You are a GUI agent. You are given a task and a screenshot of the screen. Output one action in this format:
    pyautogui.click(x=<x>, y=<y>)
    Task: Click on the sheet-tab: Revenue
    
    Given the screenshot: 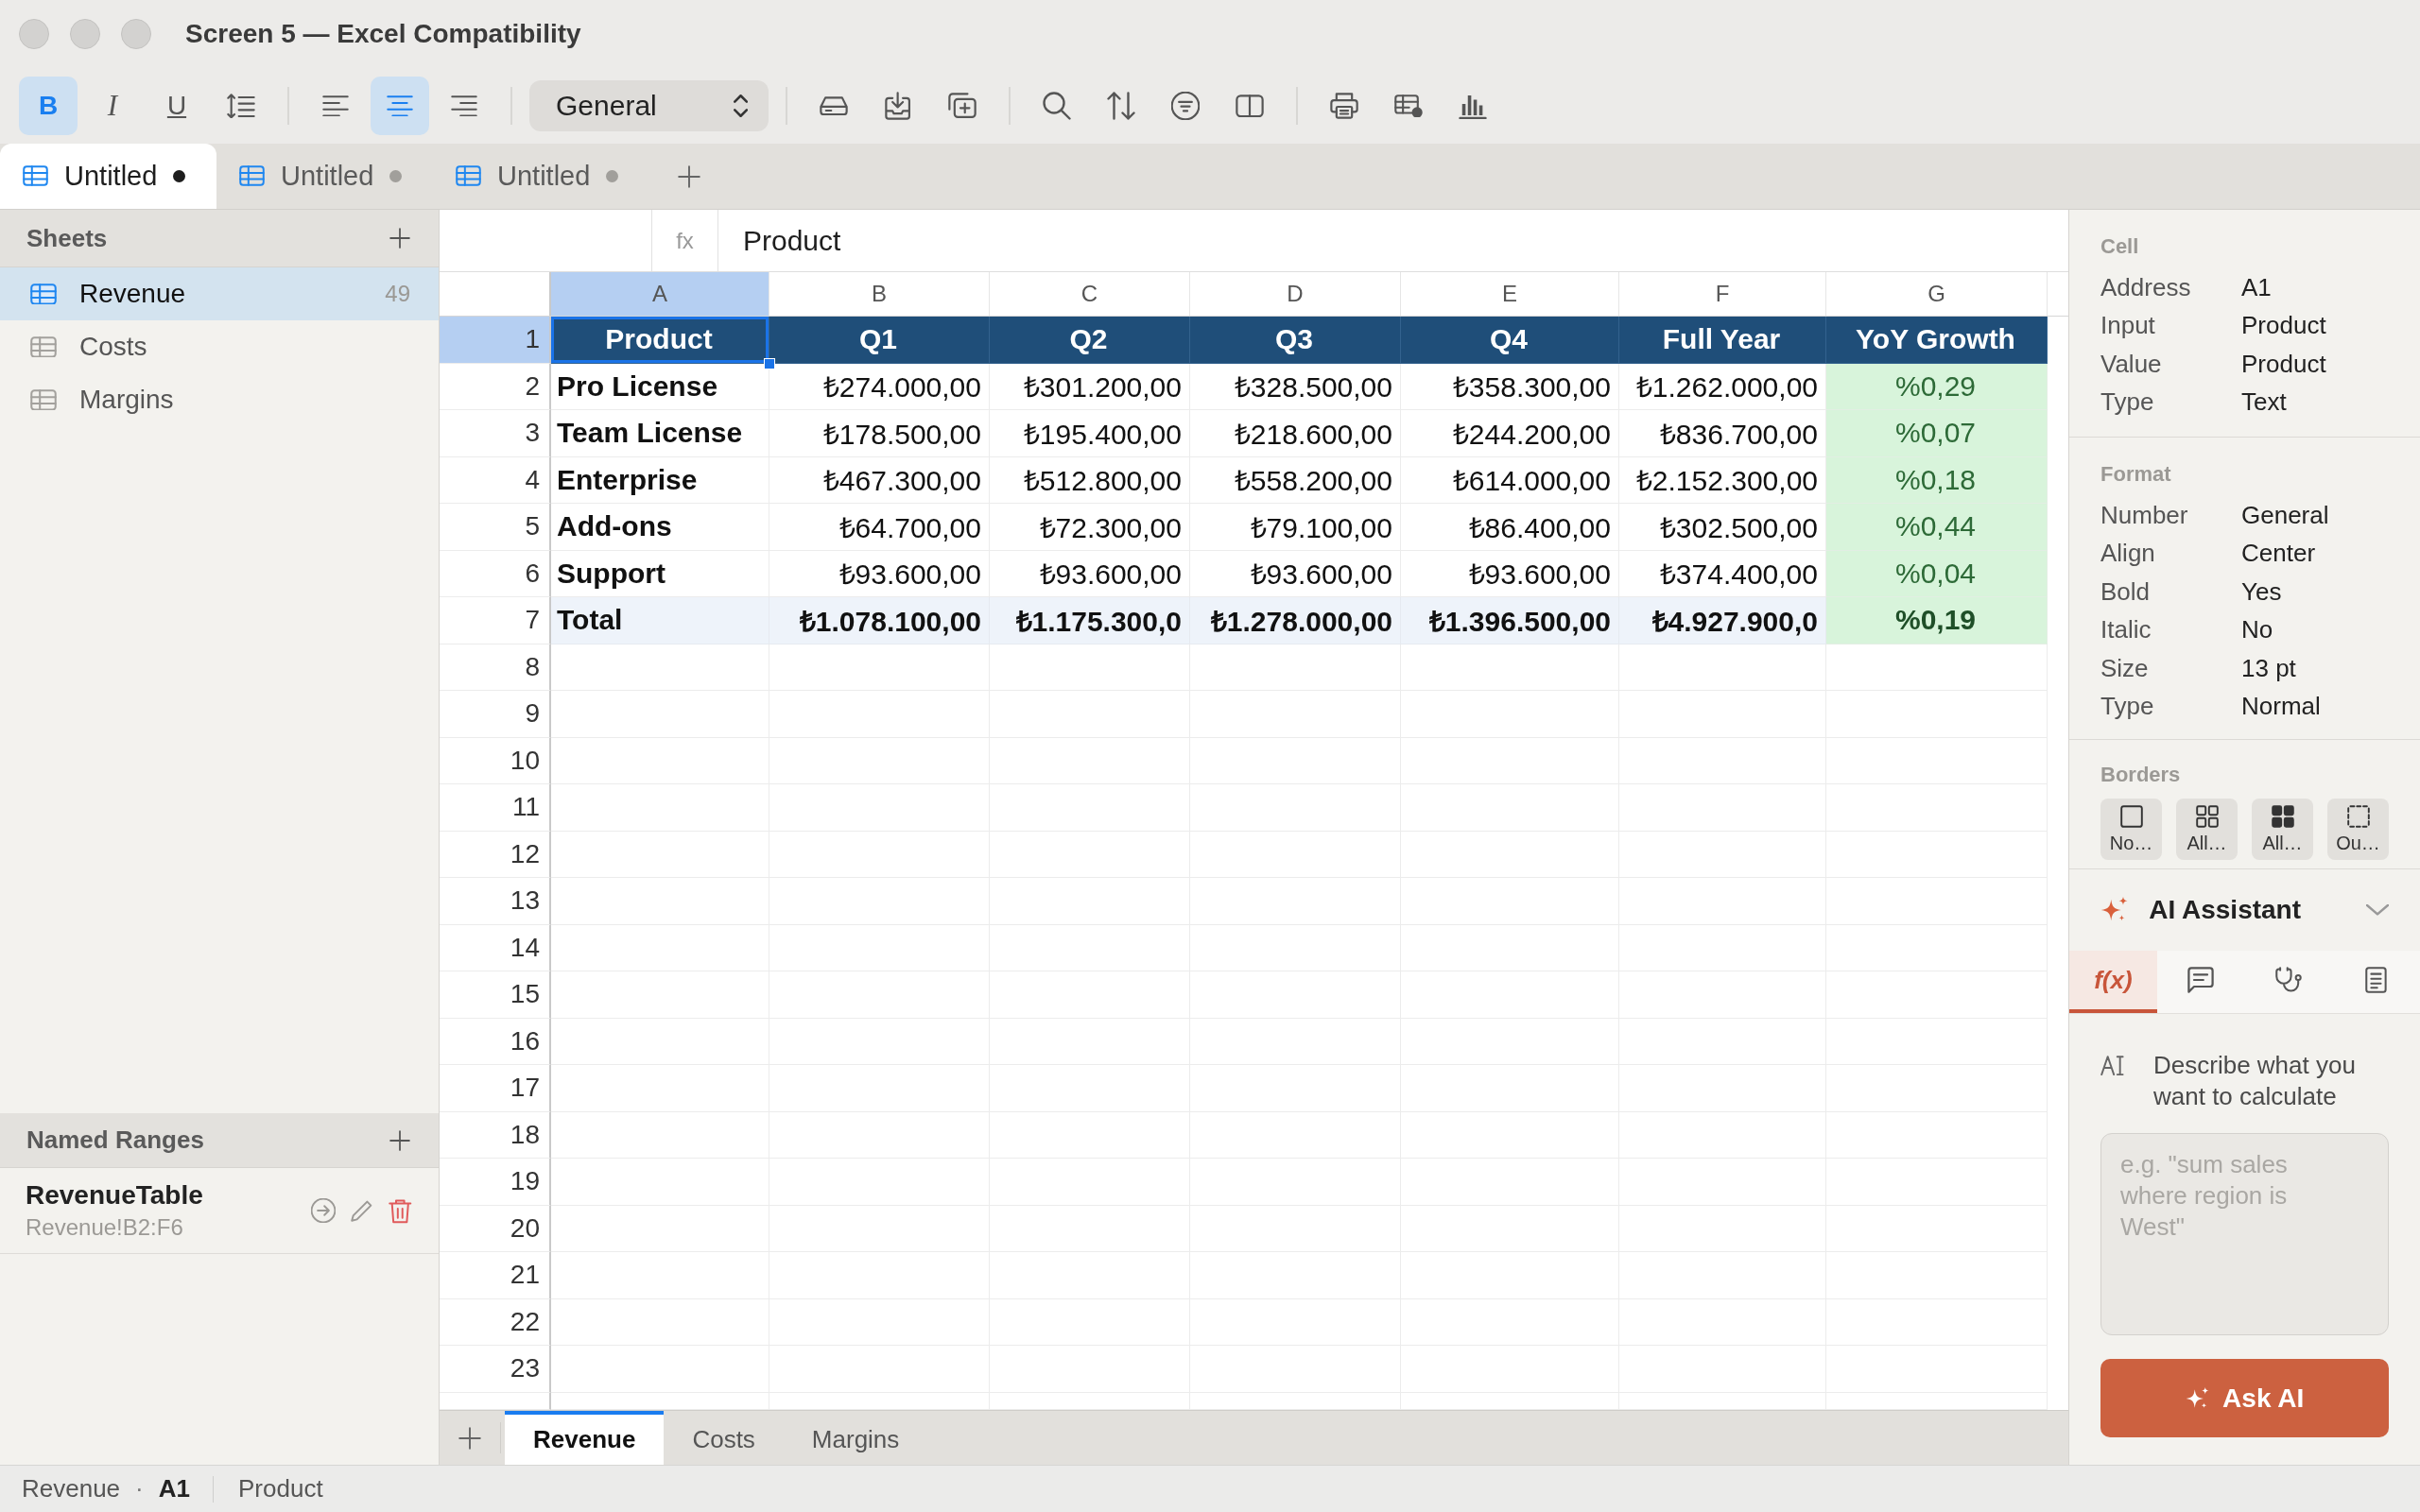 What is the action you would take?
    pyautogui.click(x=585, y=1438)
    